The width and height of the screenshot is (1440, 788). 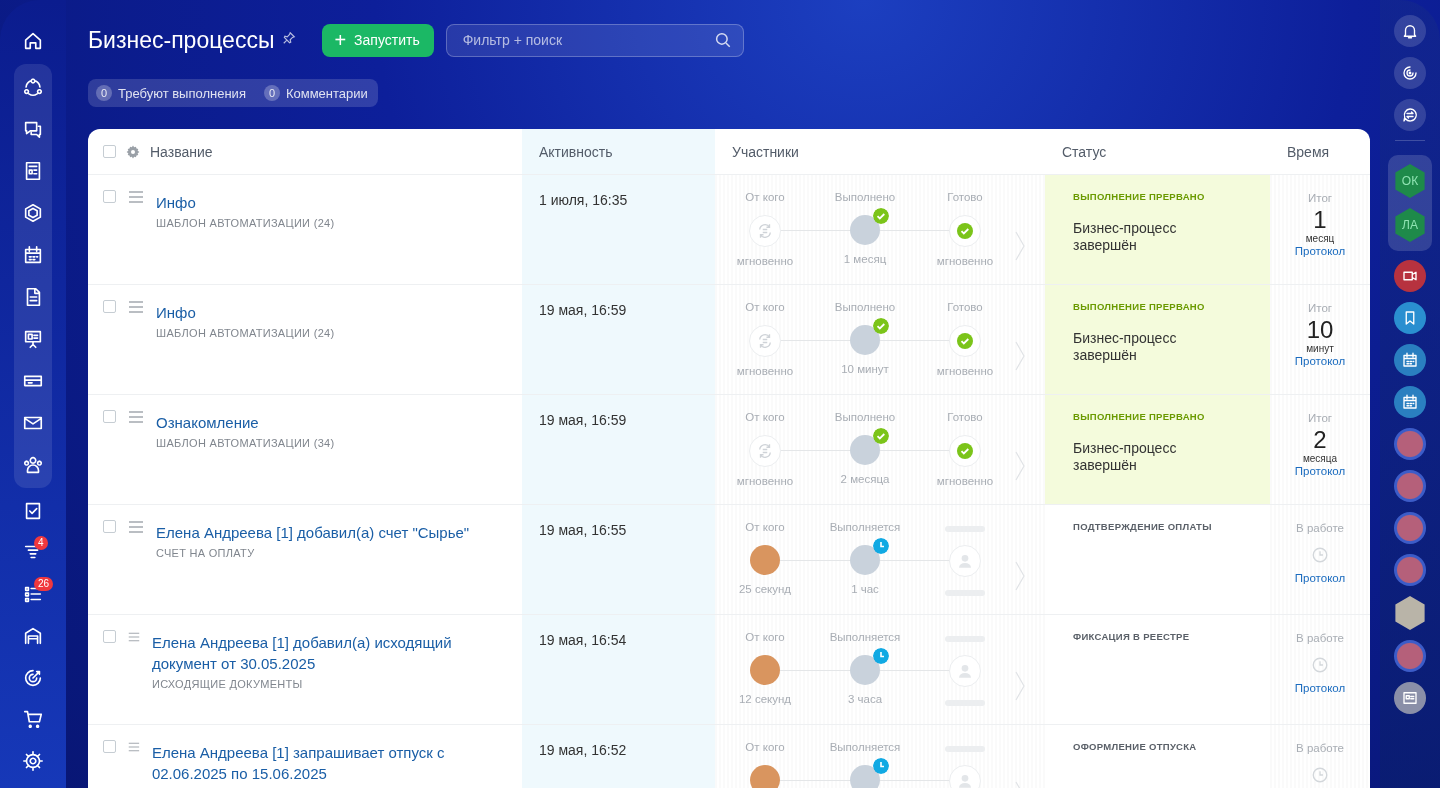 I want to click on pin-icon, so click(x=289, y=38).